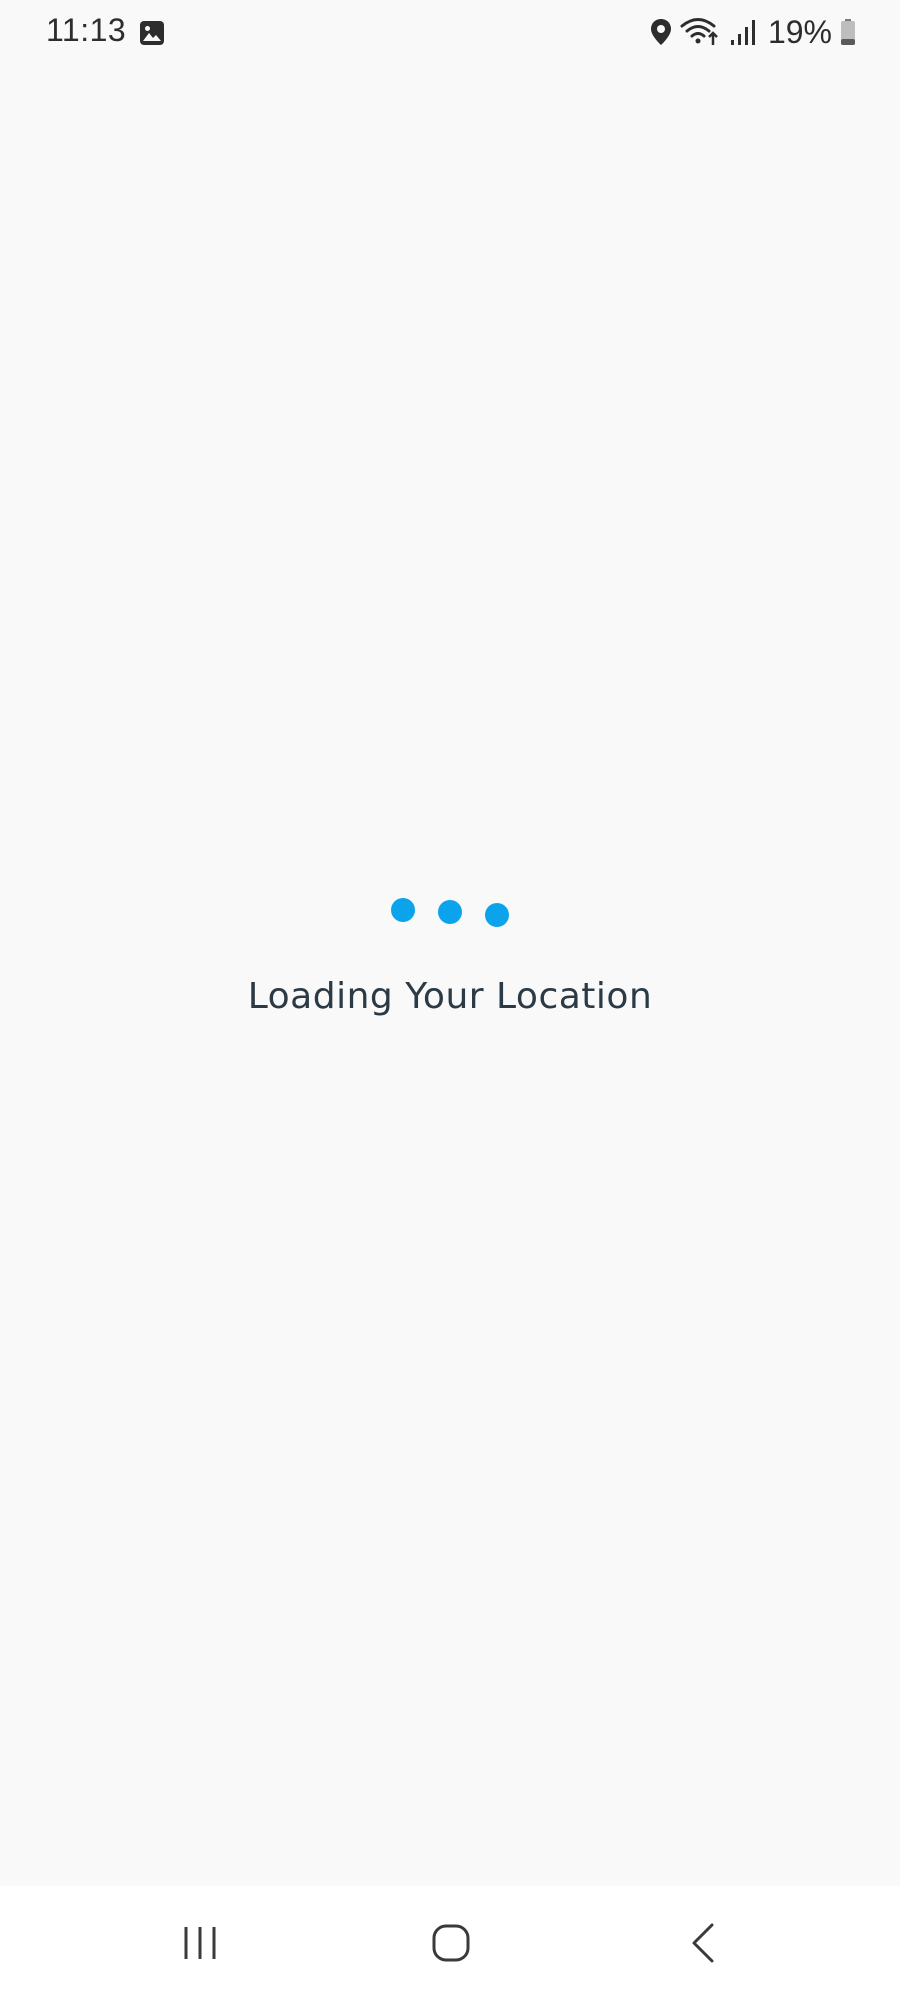 The width and height of the screenshot is (900, 2000). What do you see at coordinates (799, 31) in the screenshot?
I see `battery-percent: 19%` at bounding box center [799, 31].